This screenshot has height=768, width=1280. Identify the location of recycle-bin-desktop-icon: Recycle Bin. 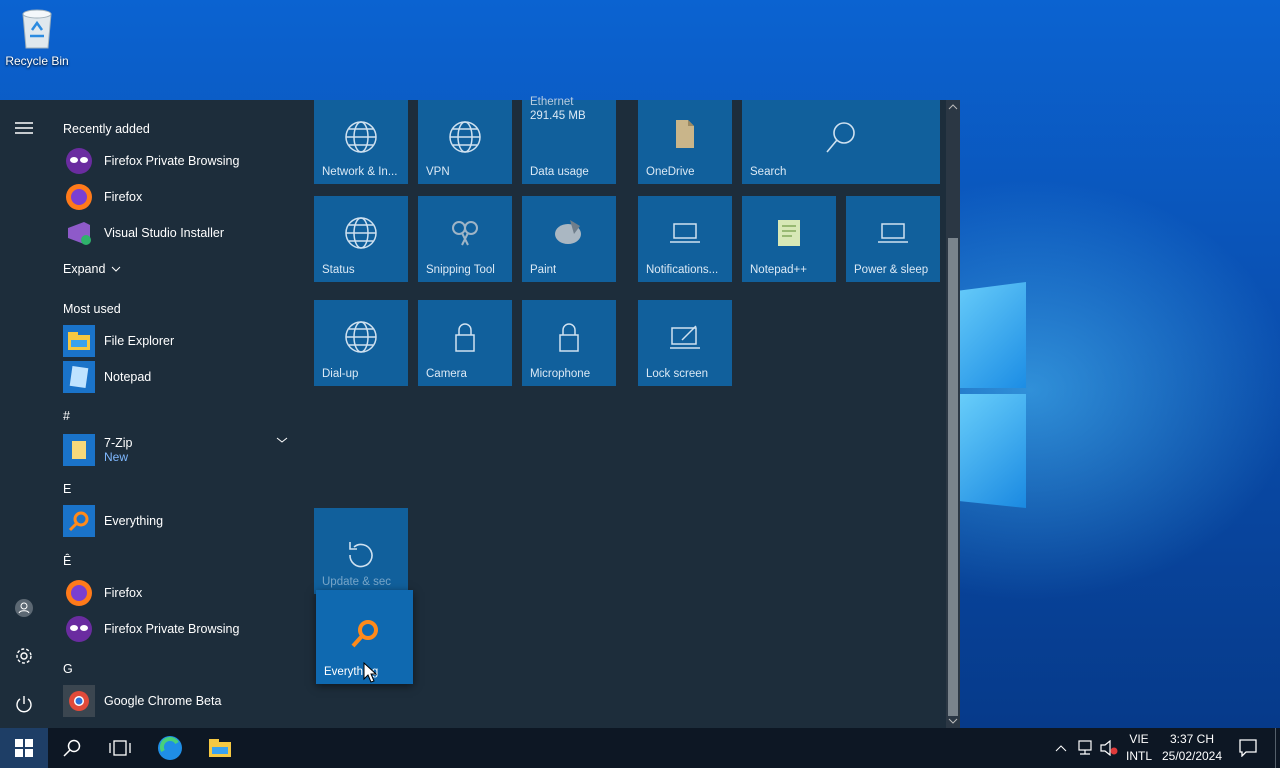
(37, 37).